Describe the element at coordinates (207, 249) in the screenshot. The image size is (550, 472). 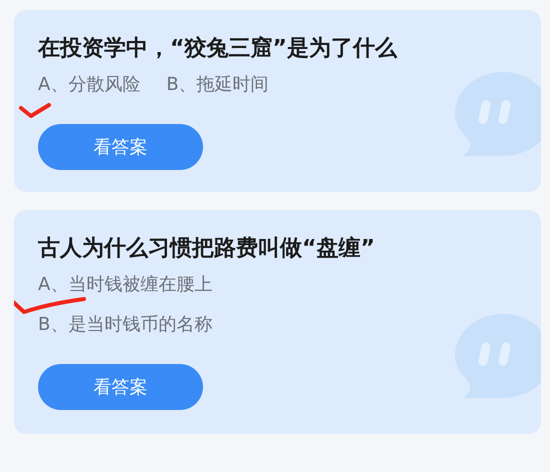
I see `question-text: 古人为什么习惯把路费叫做“盘缠”` at that location.